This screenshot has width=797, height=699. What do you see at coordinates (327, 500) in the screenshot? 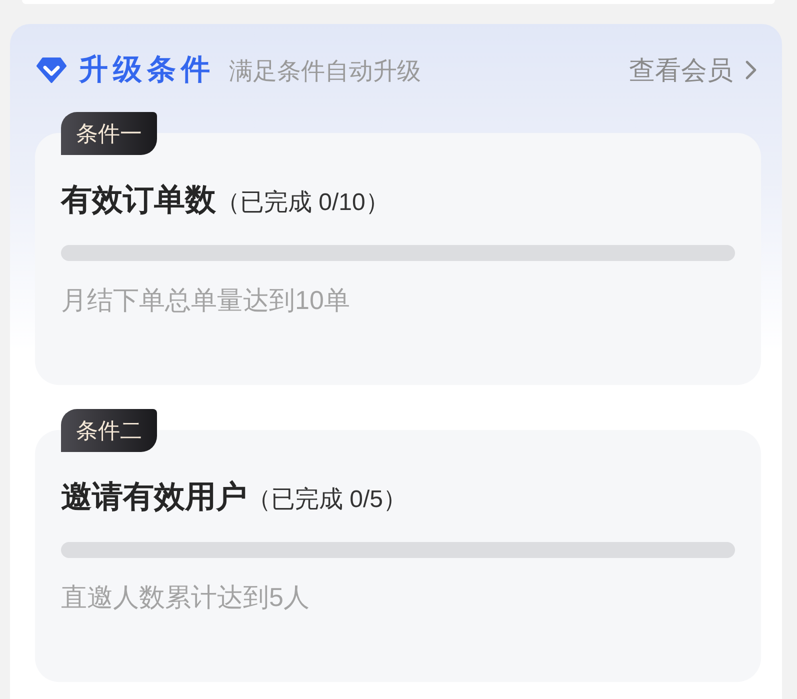
I see `completion-count: （已完成 0/5）` at bounding box center [327, 500].